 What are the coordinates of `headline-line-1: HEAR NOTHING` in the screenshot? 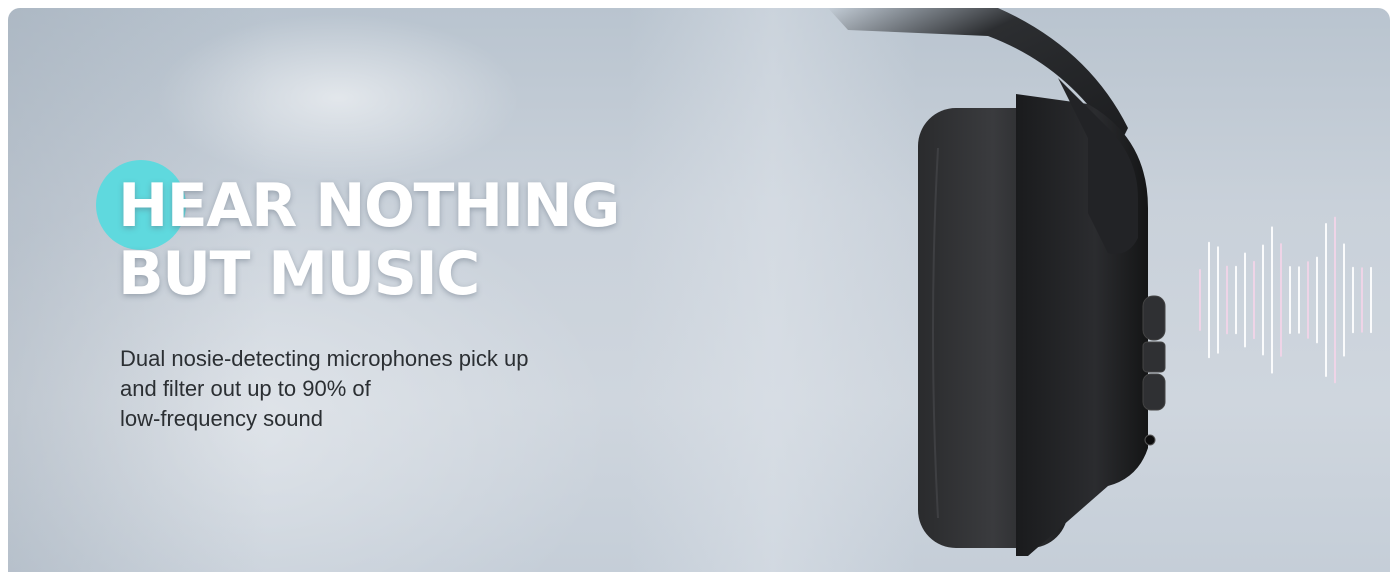 It's located at (369, 206).